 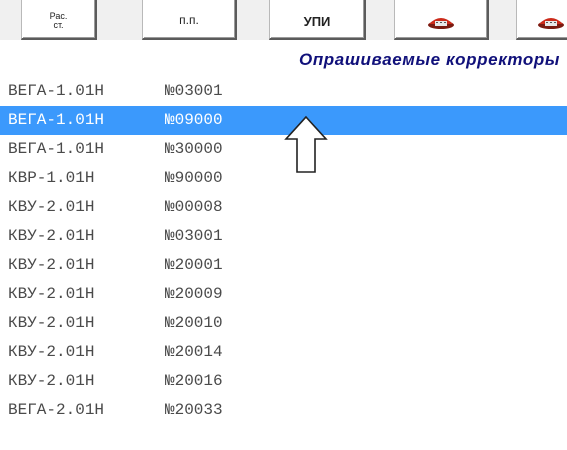 What do you see at coordinates (429, 59) in the screenshot?
I see `list-title: Опрашиваемые корректоры` at bounding box center [429, 59].